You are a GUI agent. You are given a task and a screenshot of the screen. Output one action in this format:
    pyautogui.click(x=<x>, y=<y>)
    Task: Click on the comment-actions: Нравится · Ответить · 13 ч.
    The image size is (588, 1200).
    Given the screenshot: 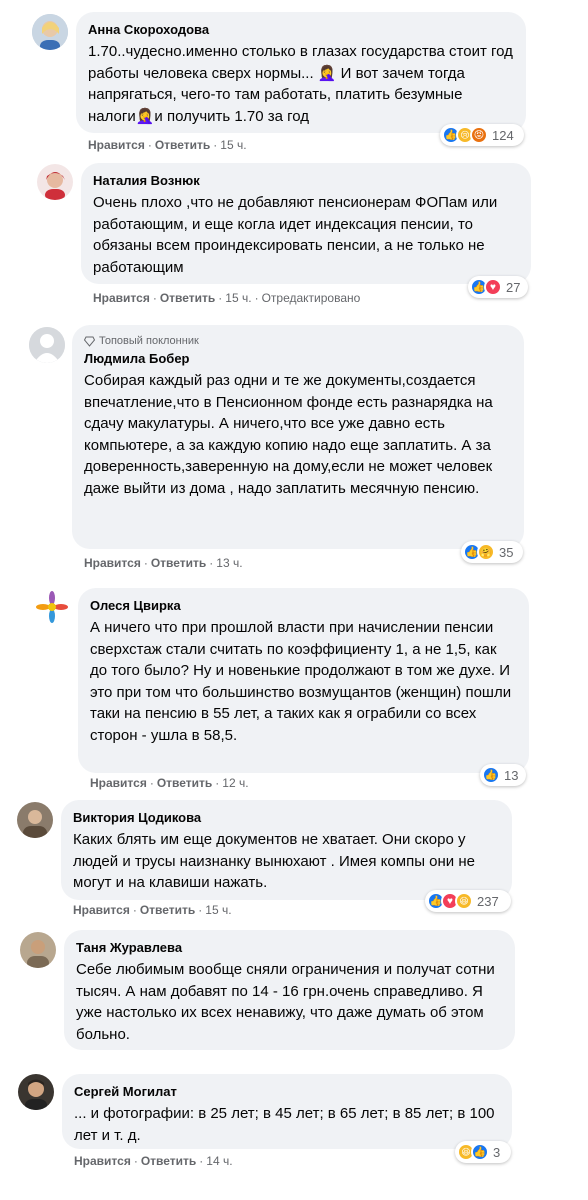 What is the action you would take?
    pyautogui.click(x=163, y=563)
    